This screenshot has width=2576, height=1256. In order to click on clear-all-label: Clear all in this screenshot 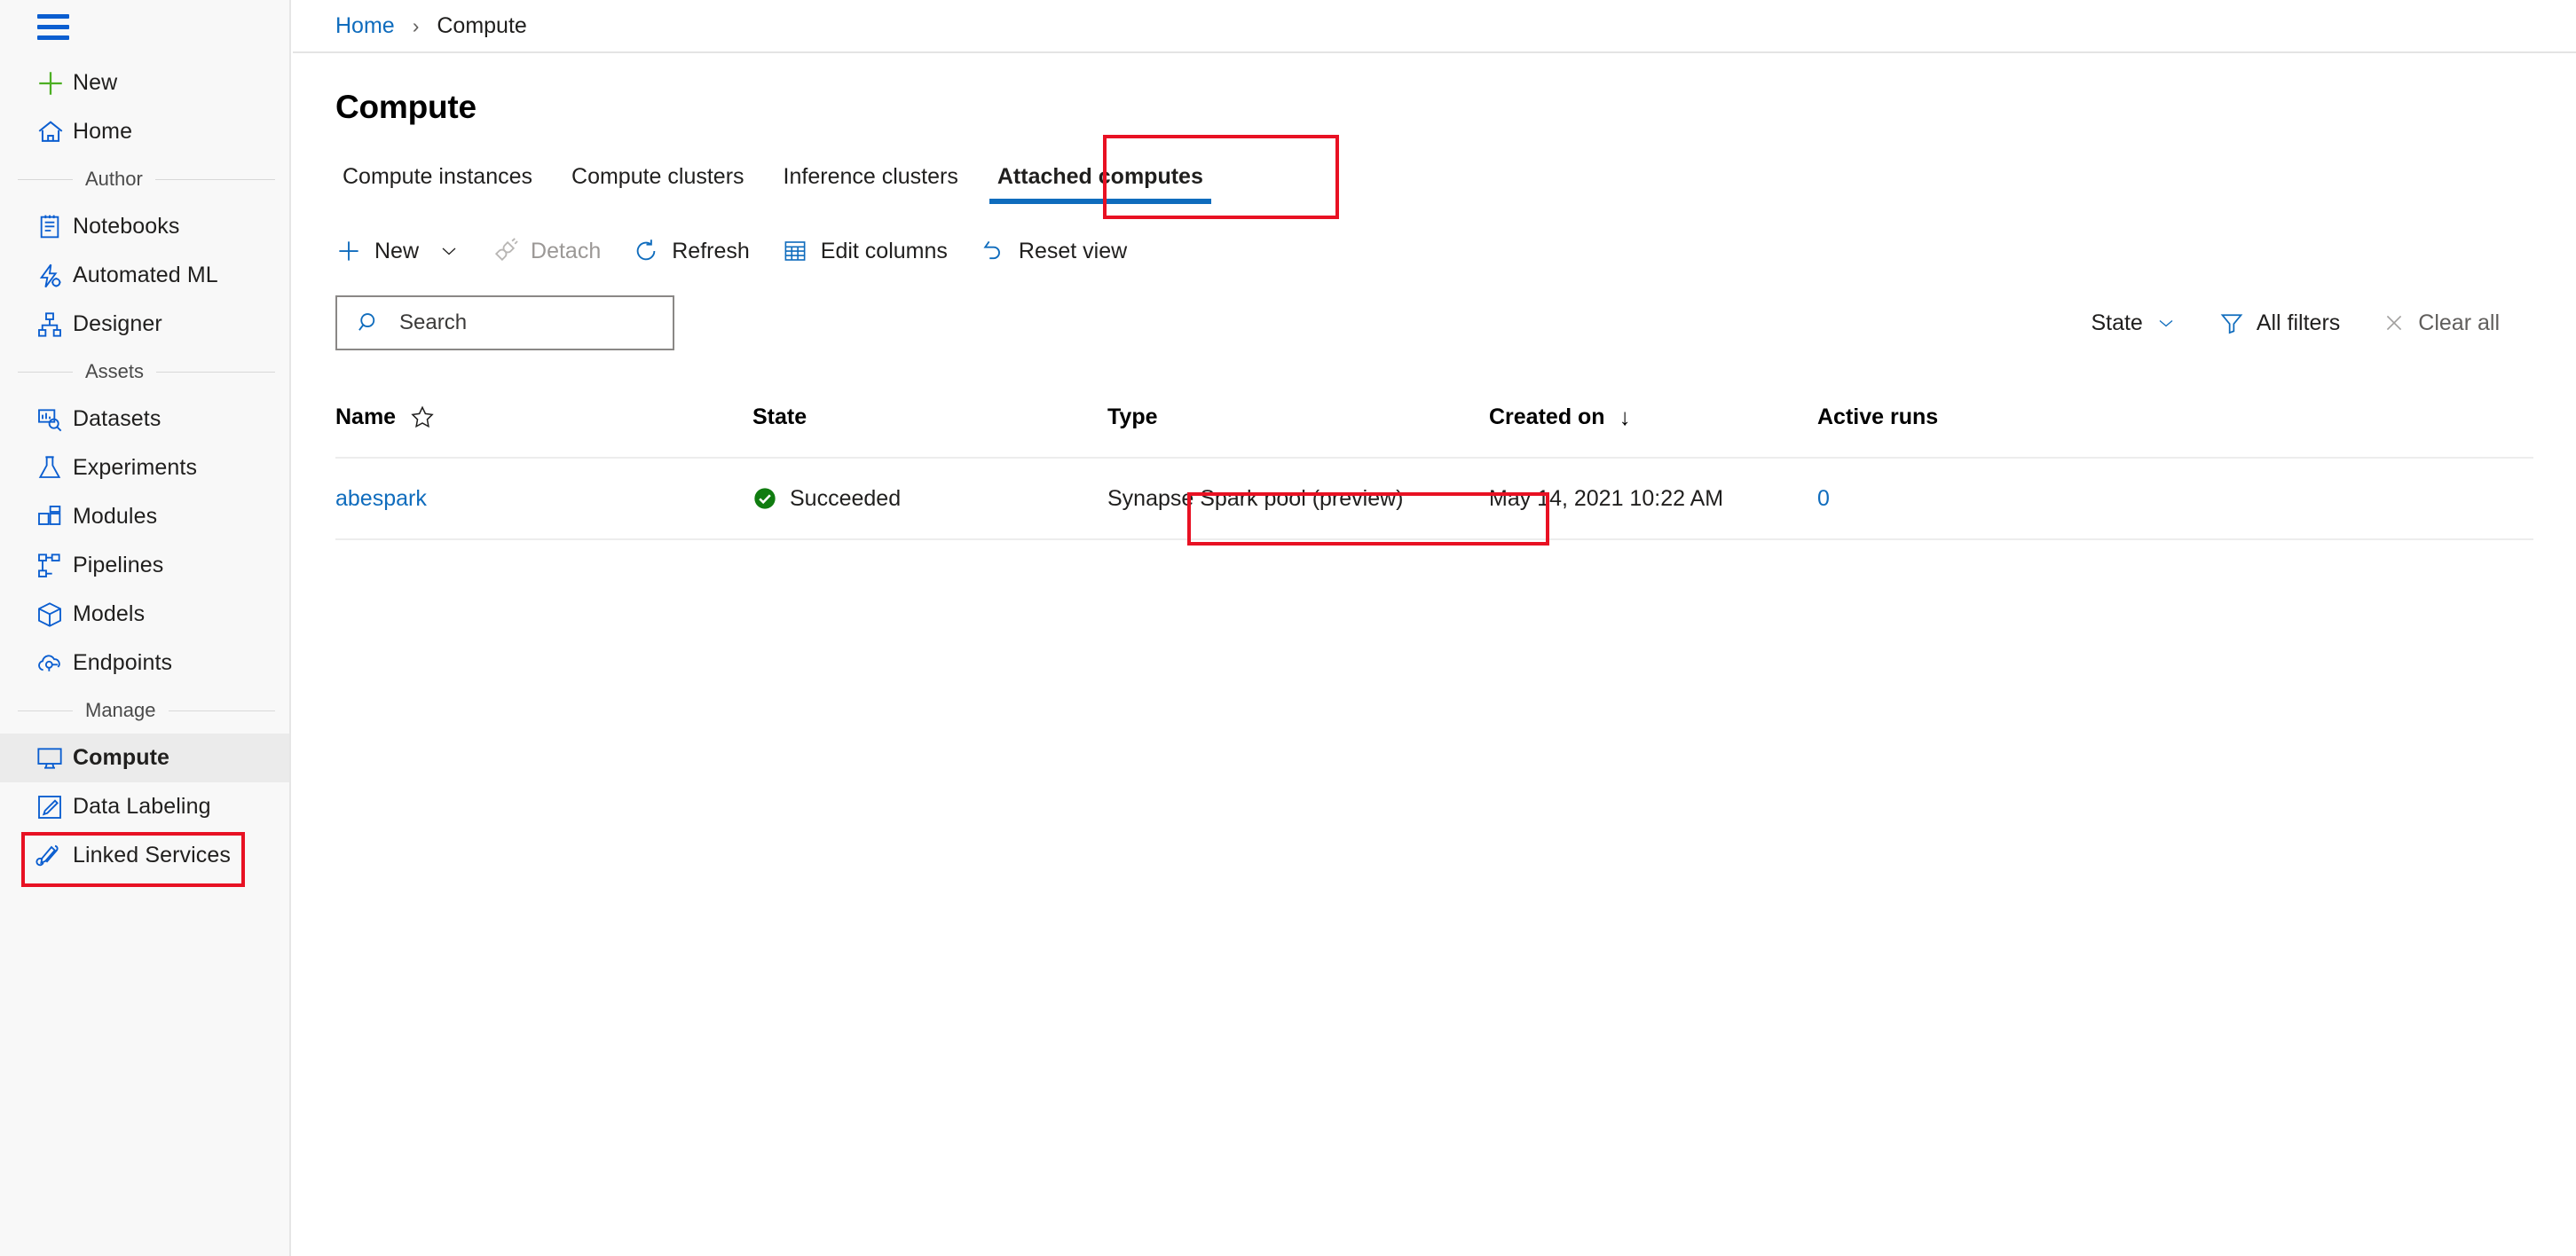, I will do `click(2459, 322)`.